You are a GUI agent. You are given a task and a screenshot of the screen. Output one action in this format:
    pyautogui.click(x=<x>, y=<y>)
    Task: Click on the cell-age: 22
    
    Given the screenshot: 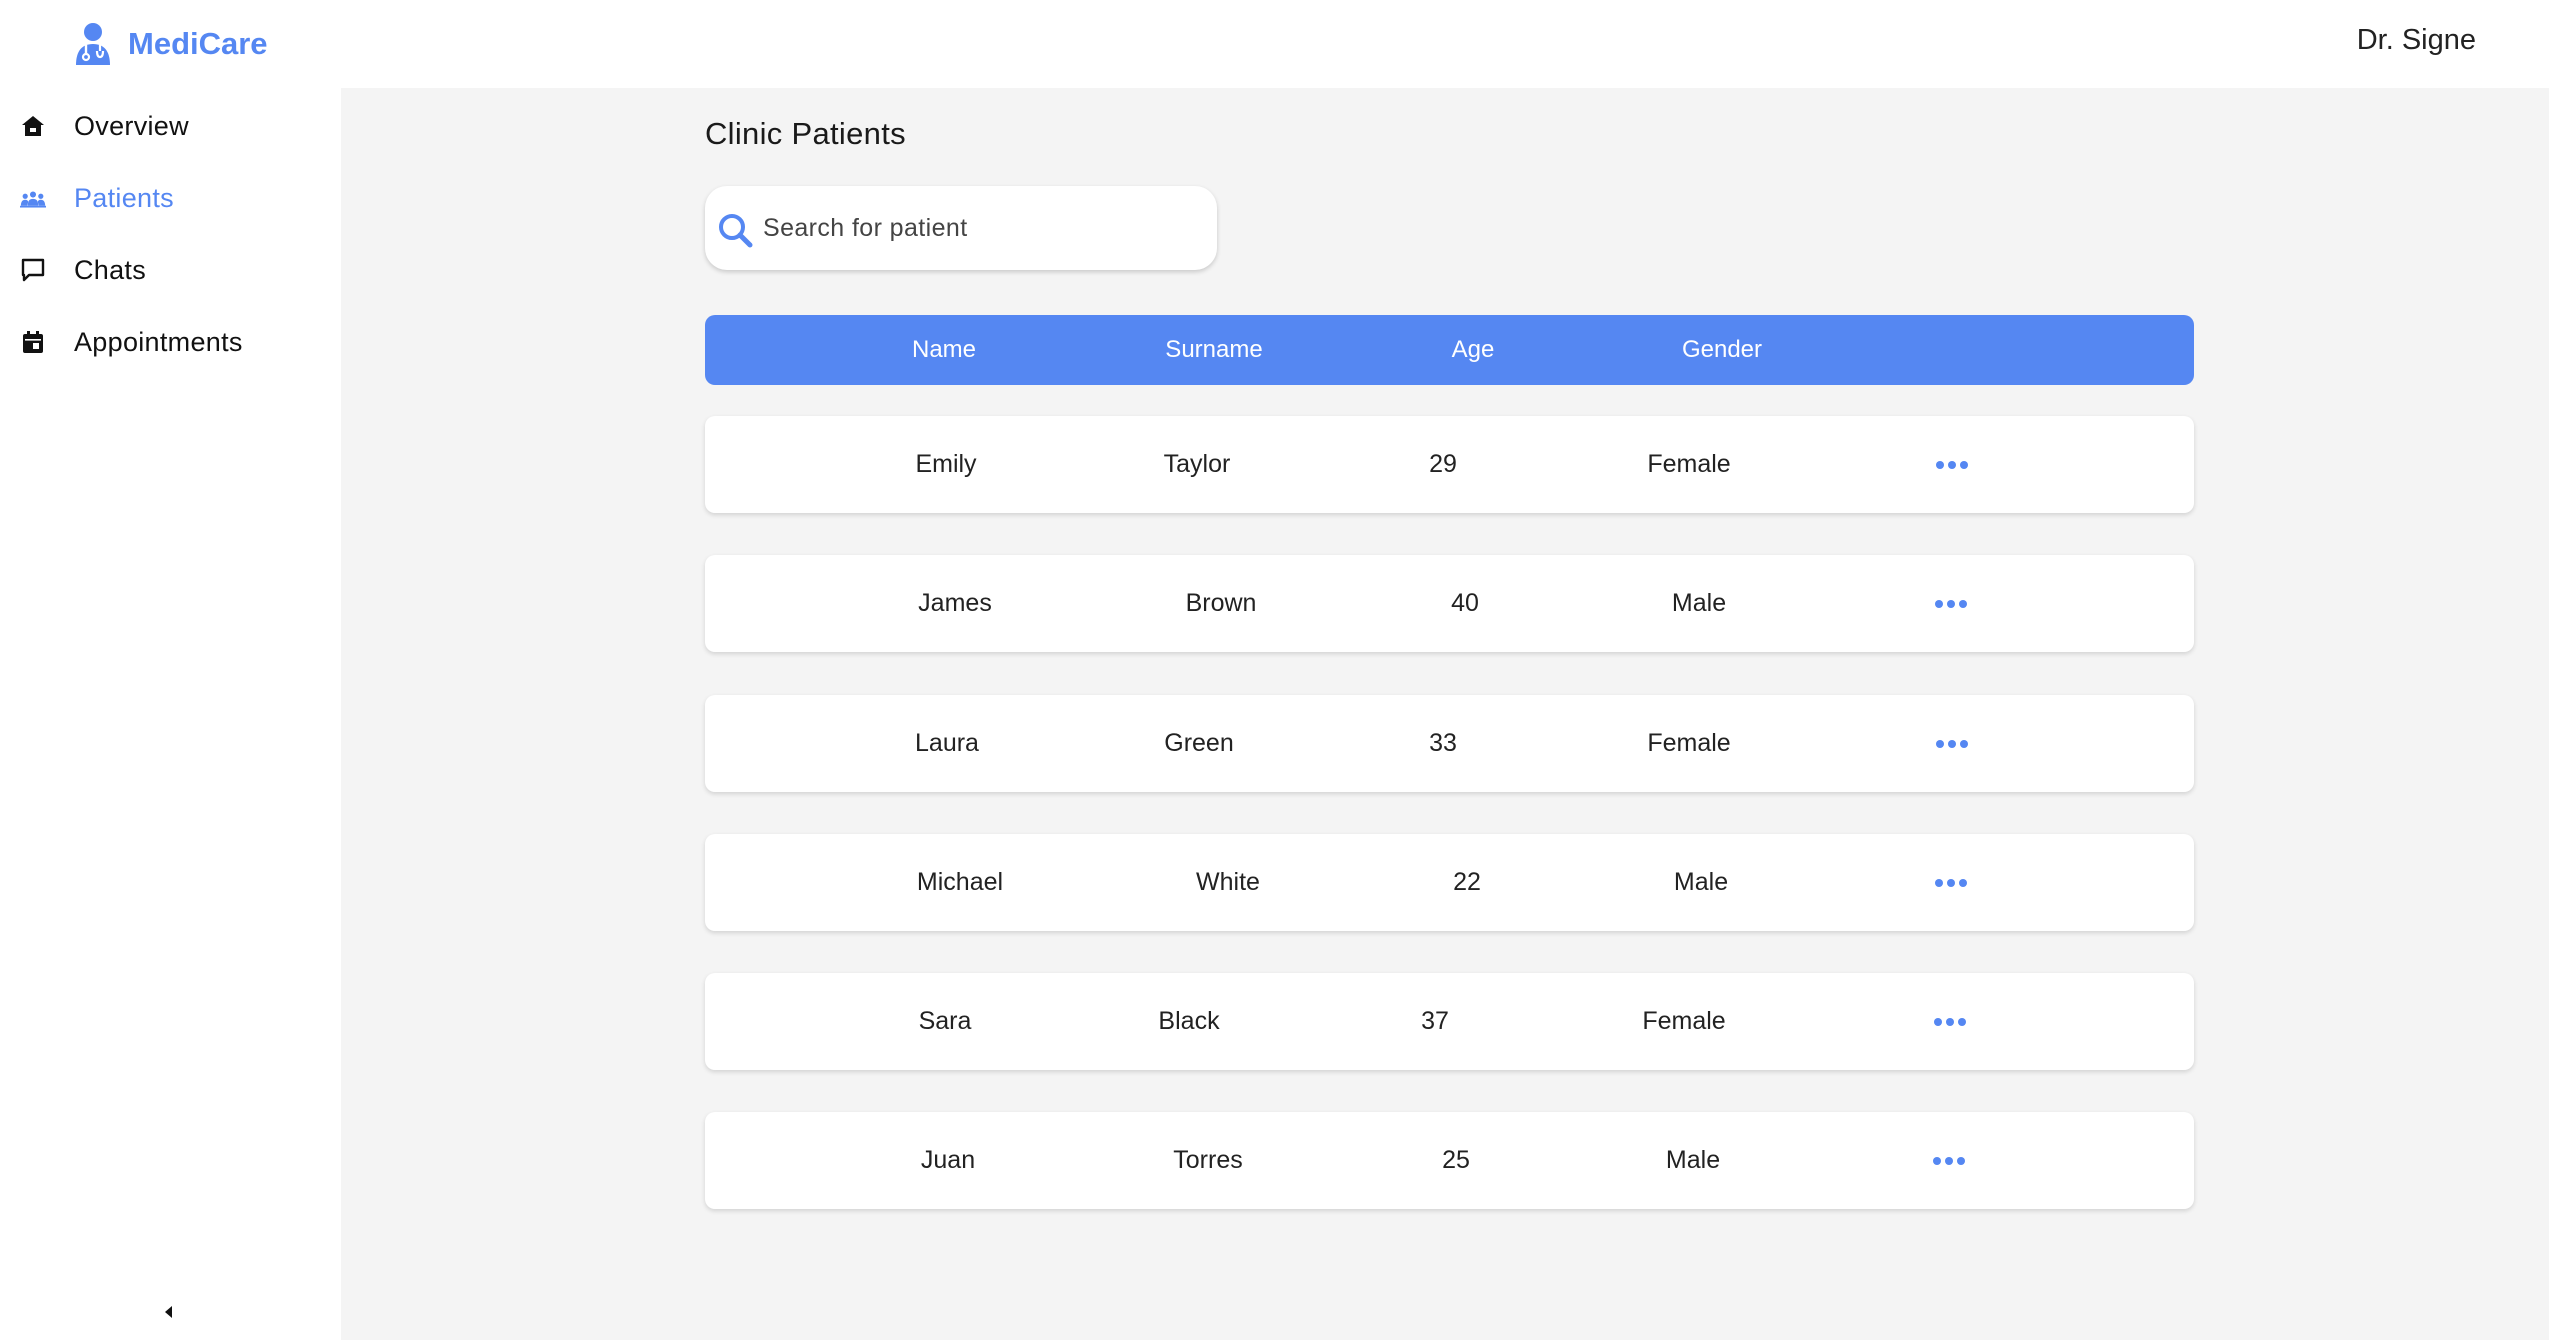 What is the action you would take?
    pyautogui.click(x=1467, y=882)
    